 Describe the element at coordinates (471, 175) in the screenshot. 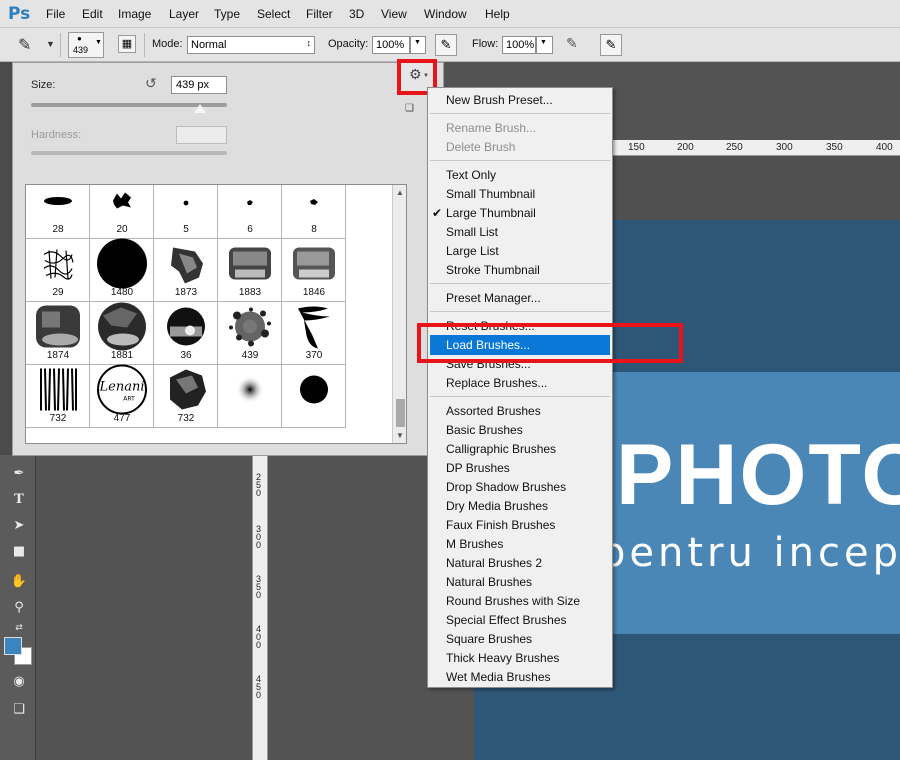

I see `menu-text-only: Text Only` at that location.